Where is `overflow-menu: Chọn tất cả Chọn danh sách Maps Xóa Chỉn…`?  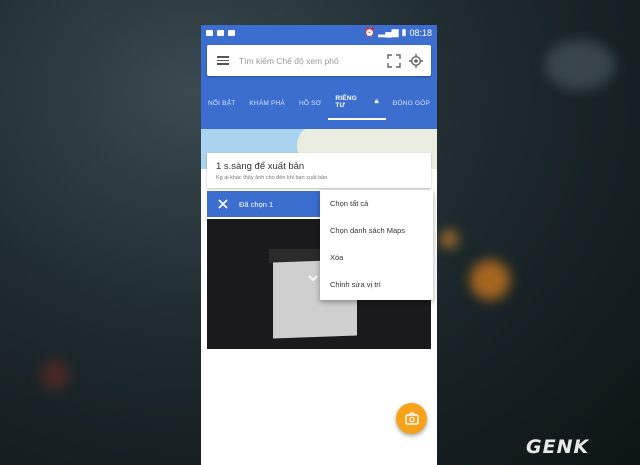
overflow-menu: Chọn tất cả Chọn danh sách Maps Xóa Chỉn… is located at coordinates (376, 245).